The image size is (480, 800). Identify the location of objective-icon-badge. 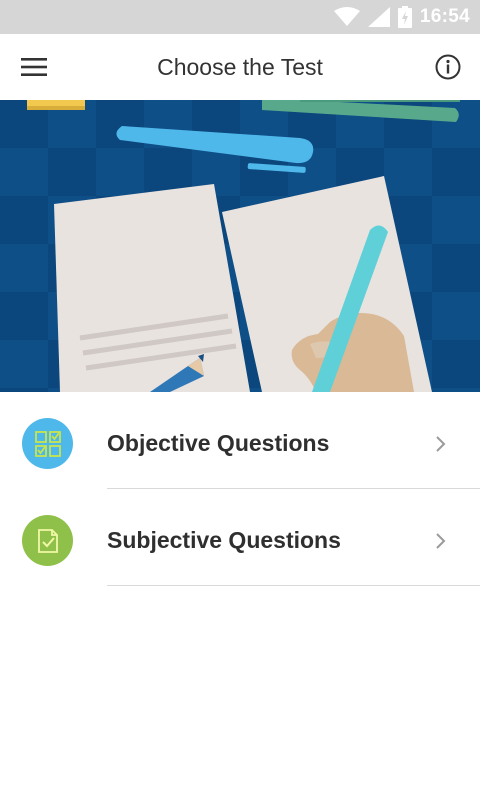
(47, 443).